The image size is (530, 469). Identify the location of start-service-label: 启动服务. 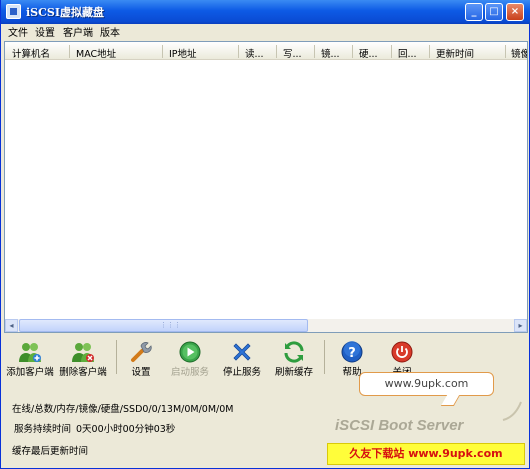
(189, 372).